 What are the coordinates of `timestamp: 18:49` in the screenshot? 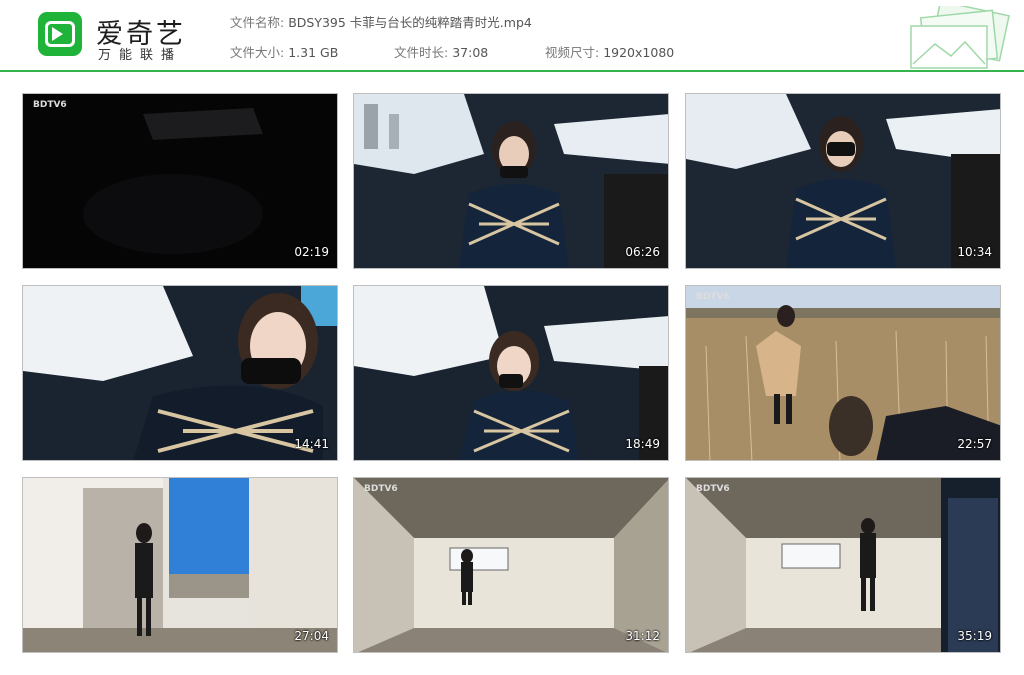 It's located at (642, 444).